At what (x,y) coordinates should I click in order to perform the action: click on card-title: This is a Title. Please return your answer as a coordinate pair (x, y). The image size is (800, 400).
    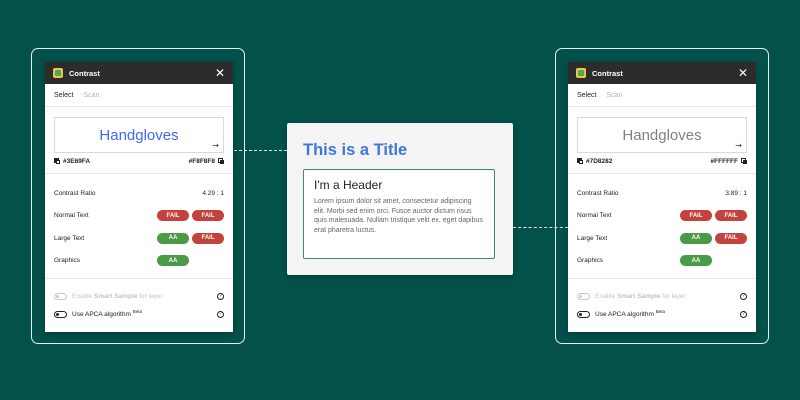
    Looking at the image, I should click on (355, 150).